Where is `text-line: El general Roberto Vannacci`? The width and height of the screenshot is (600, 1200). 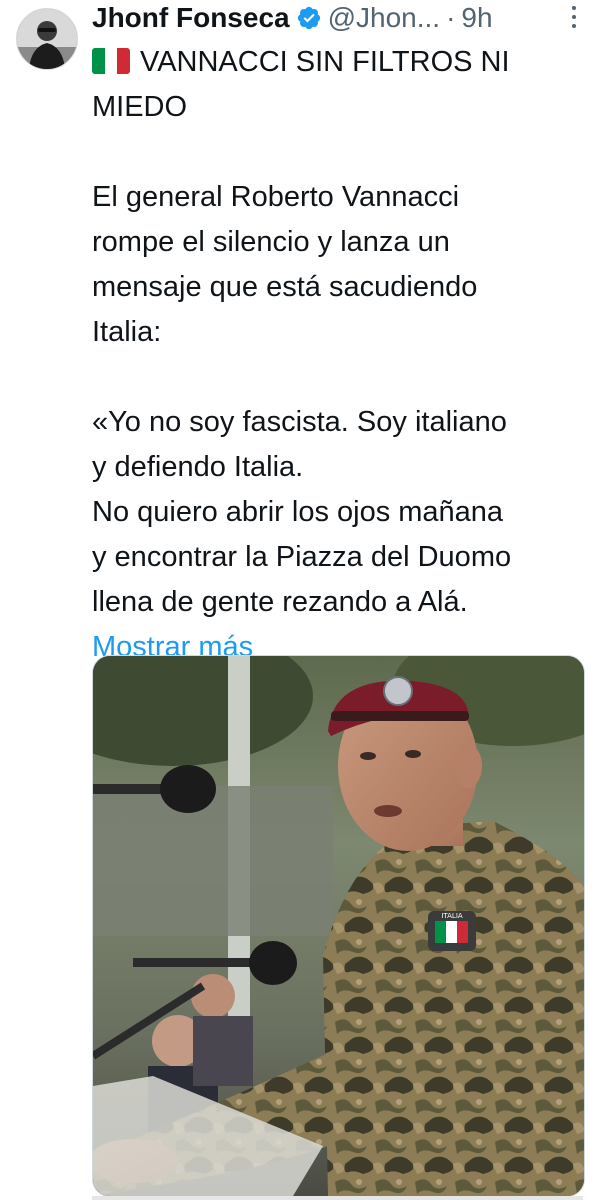
text-line: El general Roberto Vannacci is located at coordinates (276, 197).